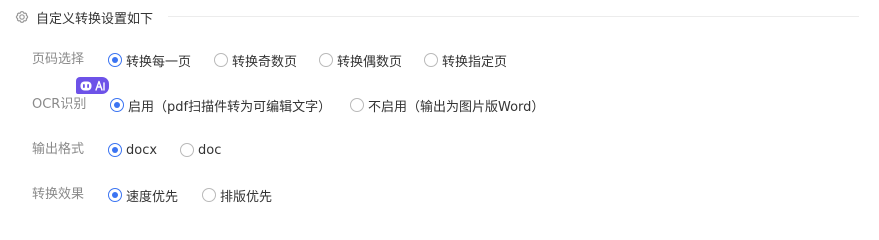 Image resolution: width=879 pixels, height=240 pixels. I want to click on page-selection-options: 转换每一页 转换奇数页 转换偶数页 转换指定页, so click(307, 60).